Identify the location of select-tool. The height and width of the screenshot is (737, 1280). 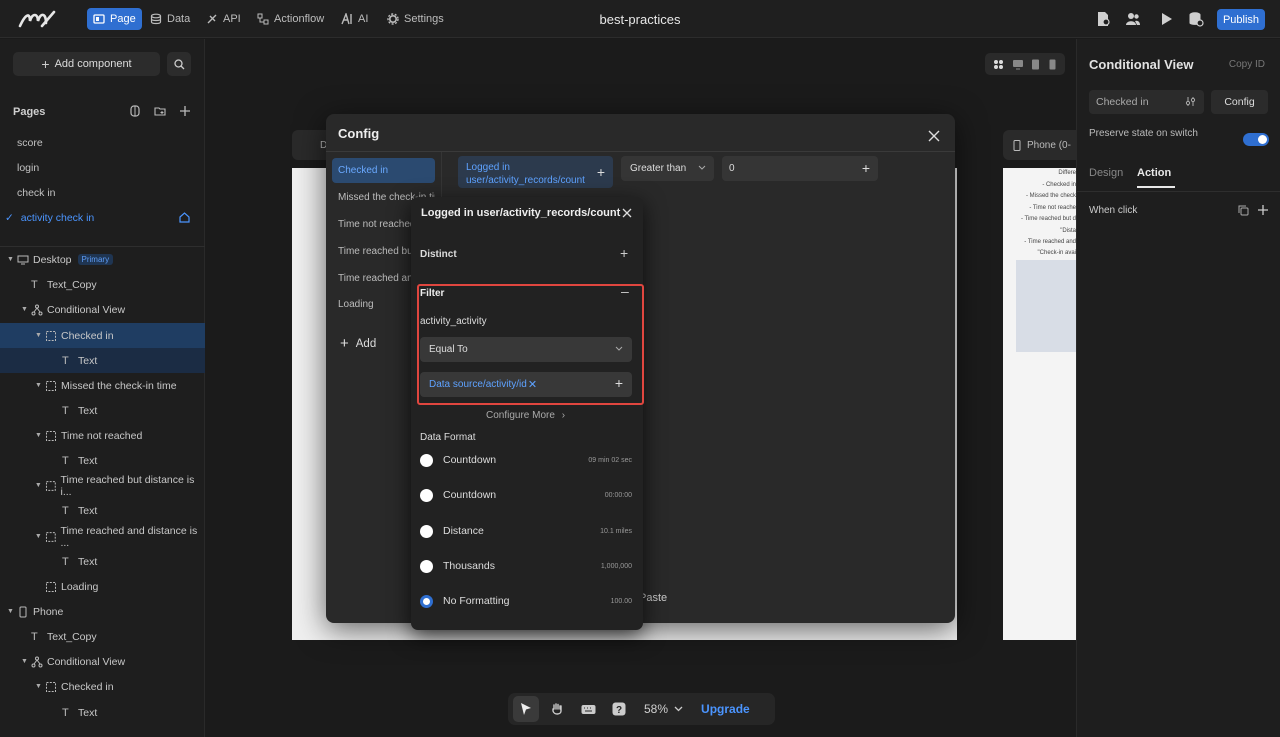
(526, 709).